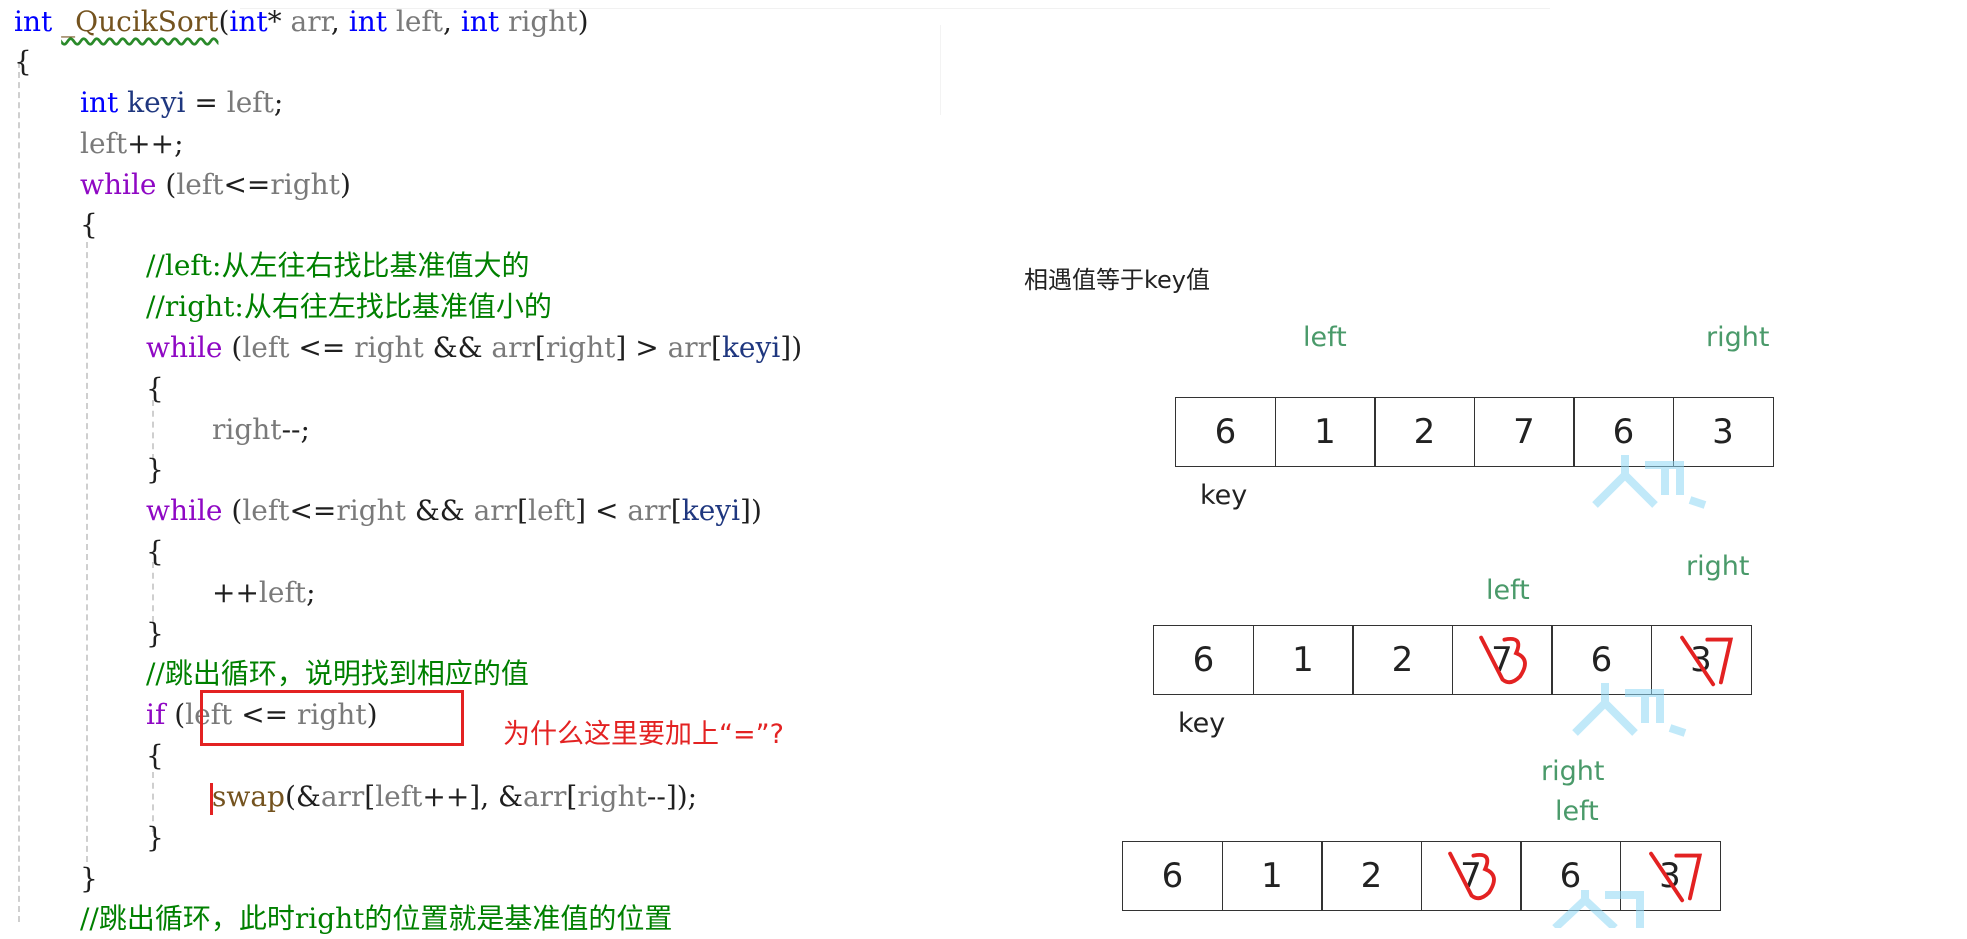 This screenshot has height=939, width=1967. I want to click on code-token: *, so click(279, 21).